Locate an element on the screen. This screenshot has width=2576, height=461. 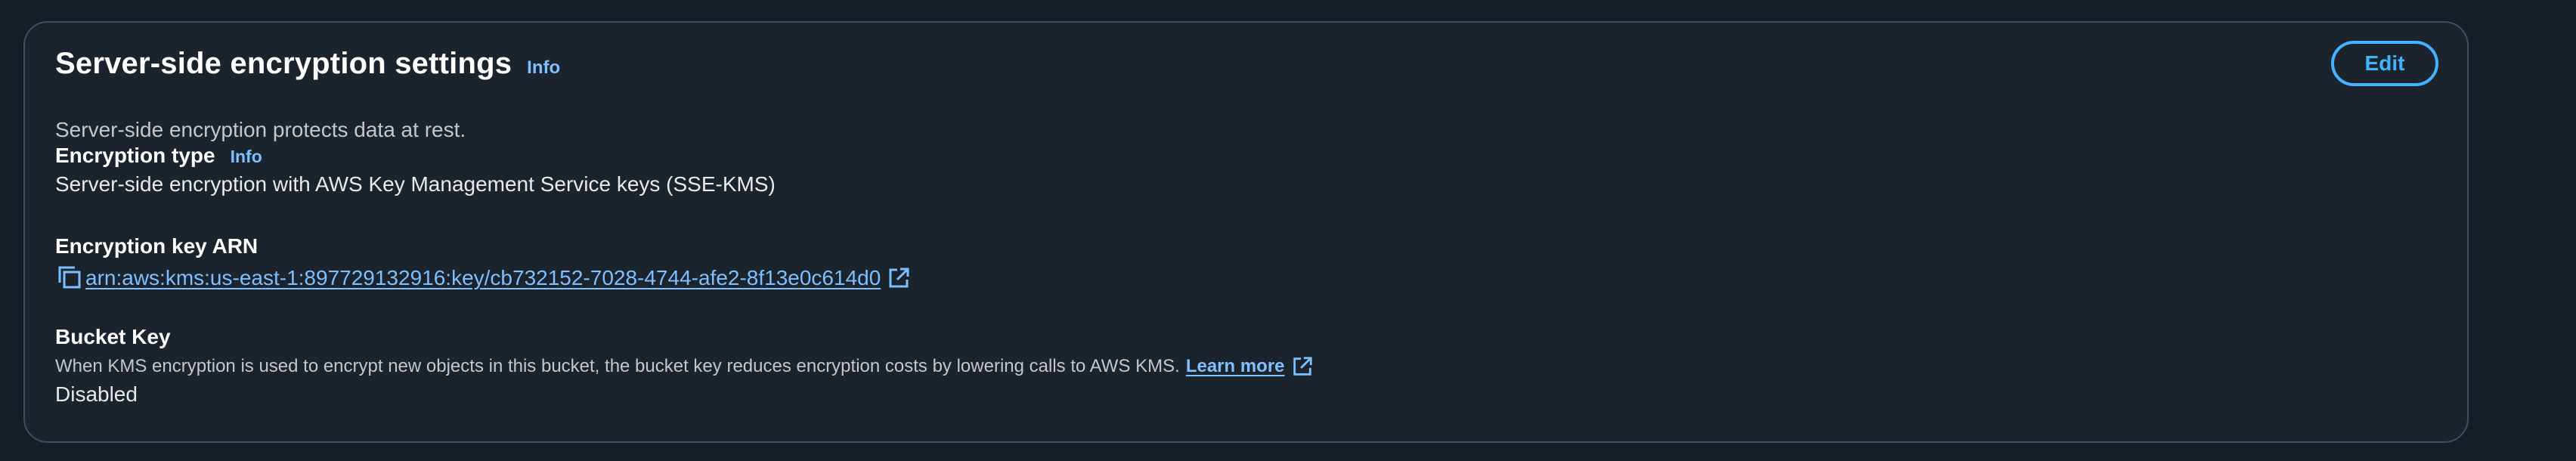
external-link-icon is located at coordinates (899, 278).